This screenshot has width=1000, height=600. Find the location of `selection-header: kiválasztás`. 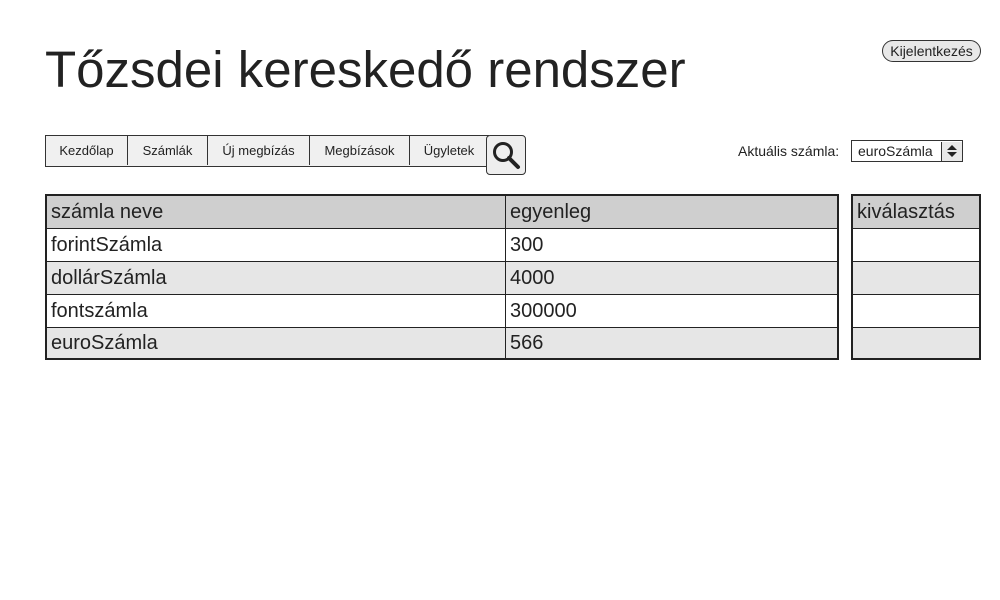

selection-header: kiválasztás is located at coordinates (916, 212).